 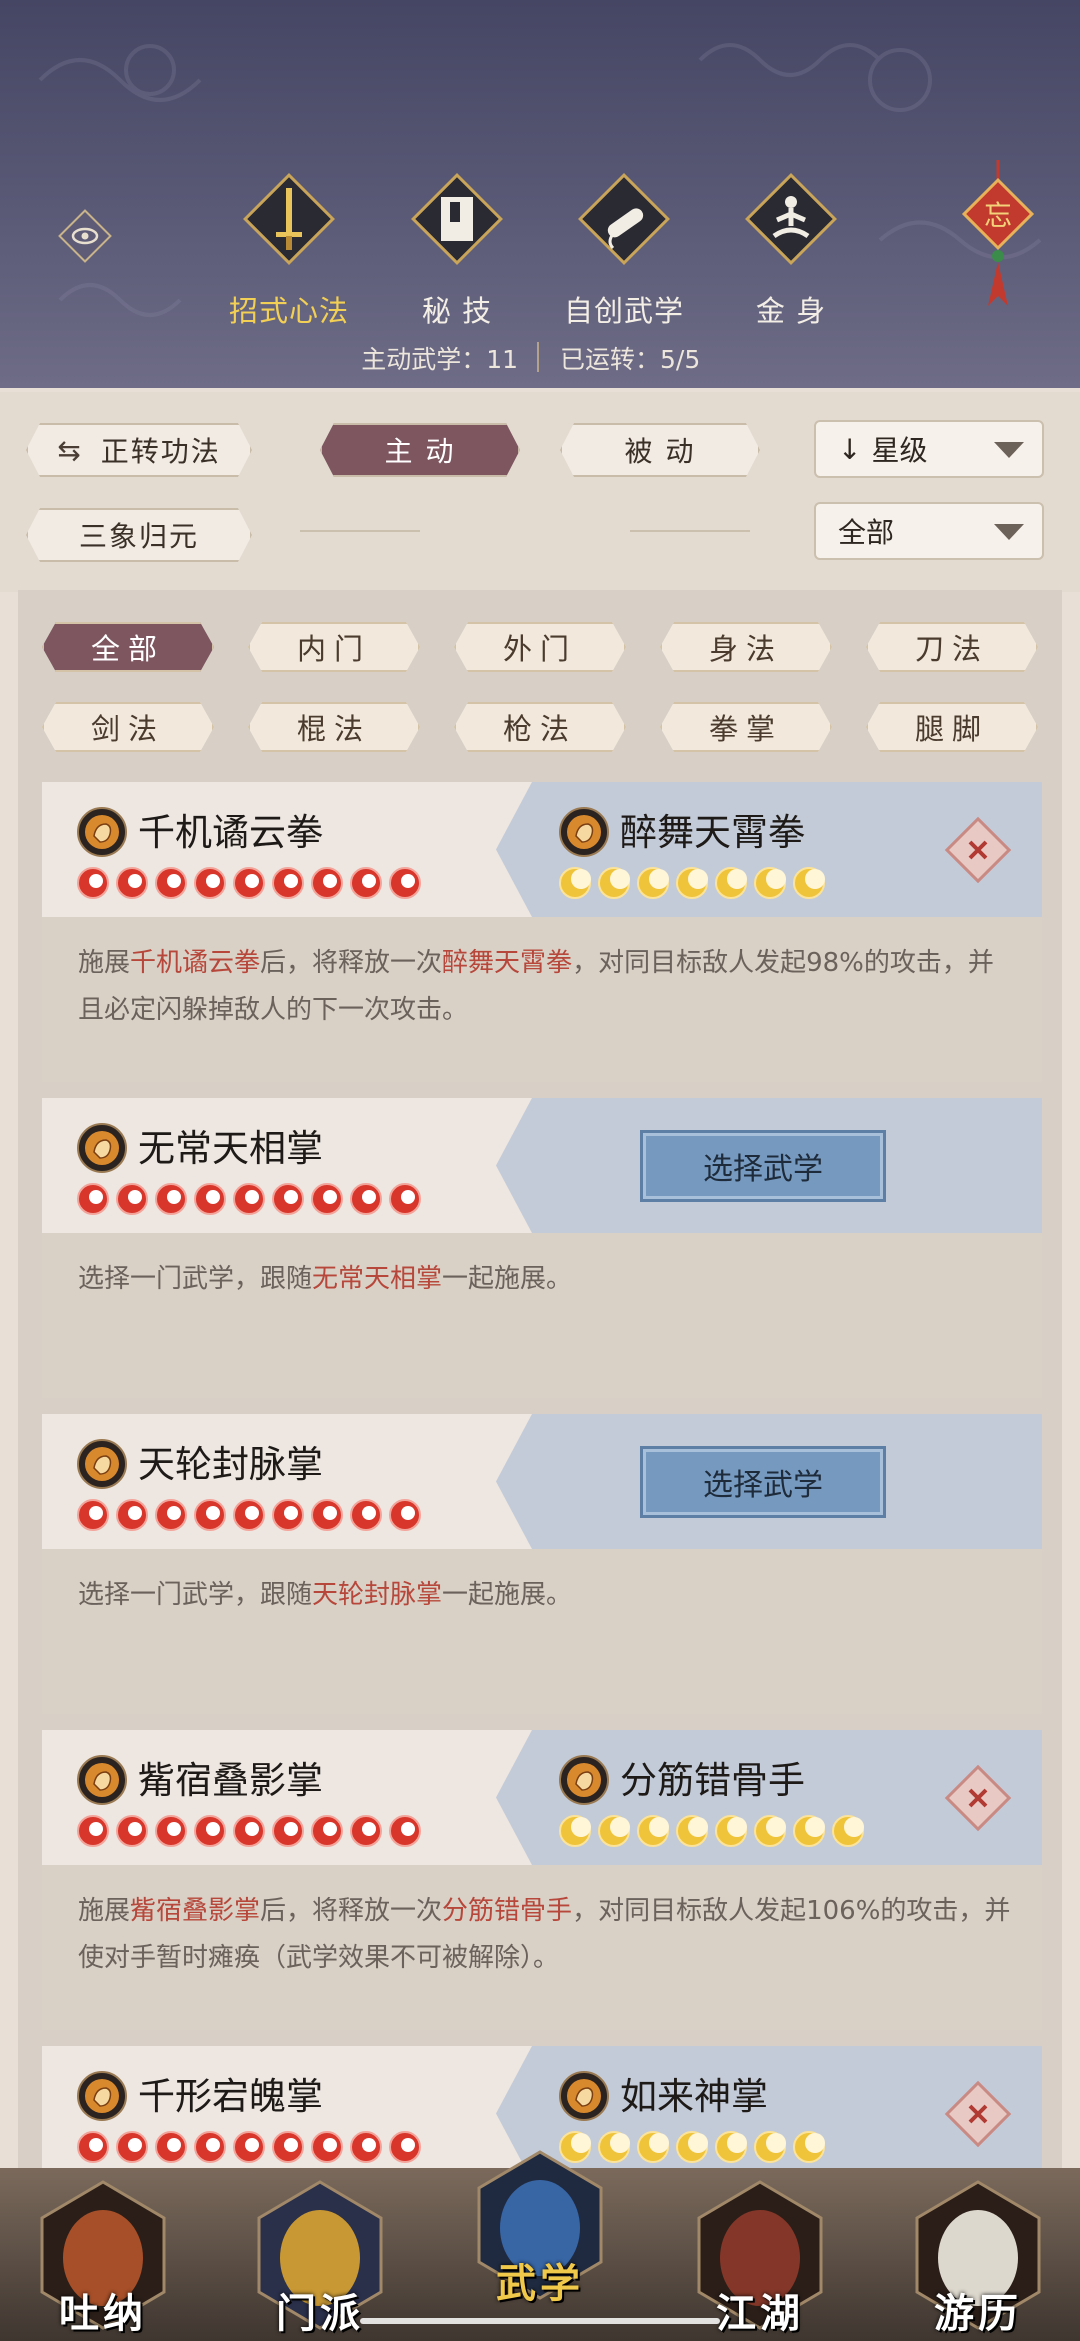 What do you see at coordinates (540, 647) in the screenshot?
I see `filter-chip: 外门` at bounding box center [540, 647].